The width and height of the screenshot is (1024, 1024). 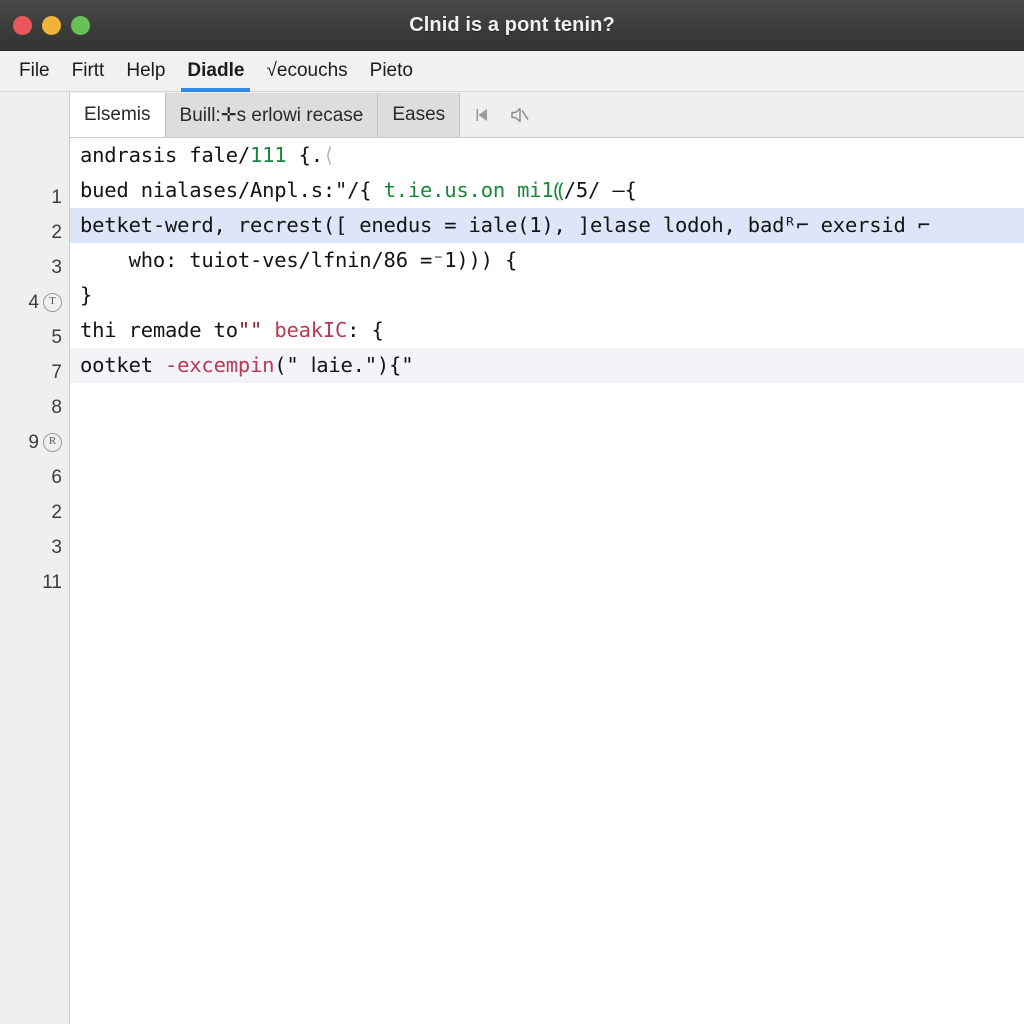 I want to click on code-token: {., so click(x=304, y=155).